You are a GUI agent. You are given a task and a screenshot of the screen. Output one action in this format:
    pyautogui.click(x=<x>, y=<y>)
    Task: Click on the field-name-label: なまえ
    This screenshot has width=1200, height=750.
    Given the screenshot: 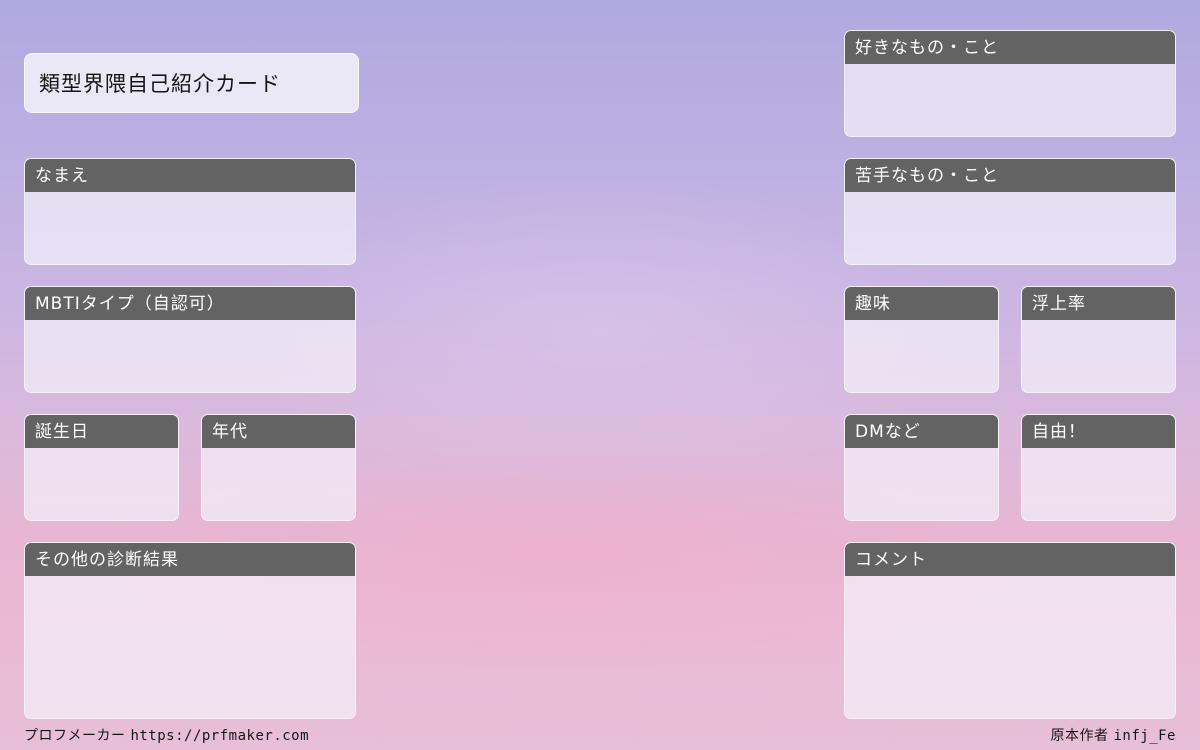 What is the action you would take?
    pyautogui.click(x=190, y=175)
    